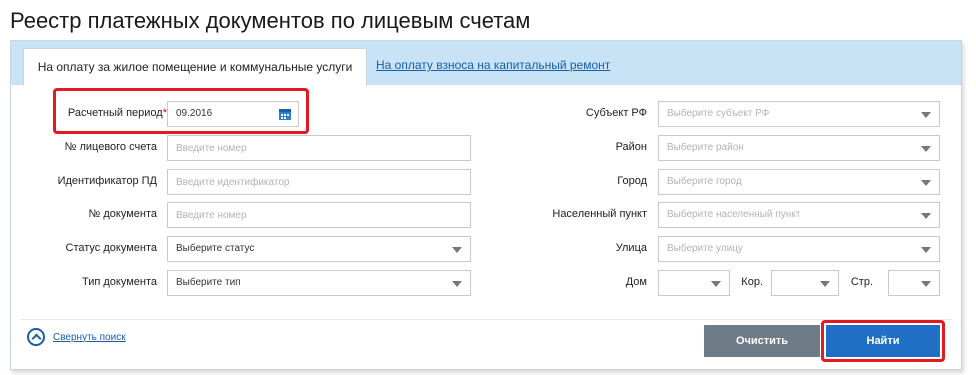  Describe the element at coordinates (89, 337) in the screenshot. I see `collapse-search-label: Свернуть поиск` at that location.